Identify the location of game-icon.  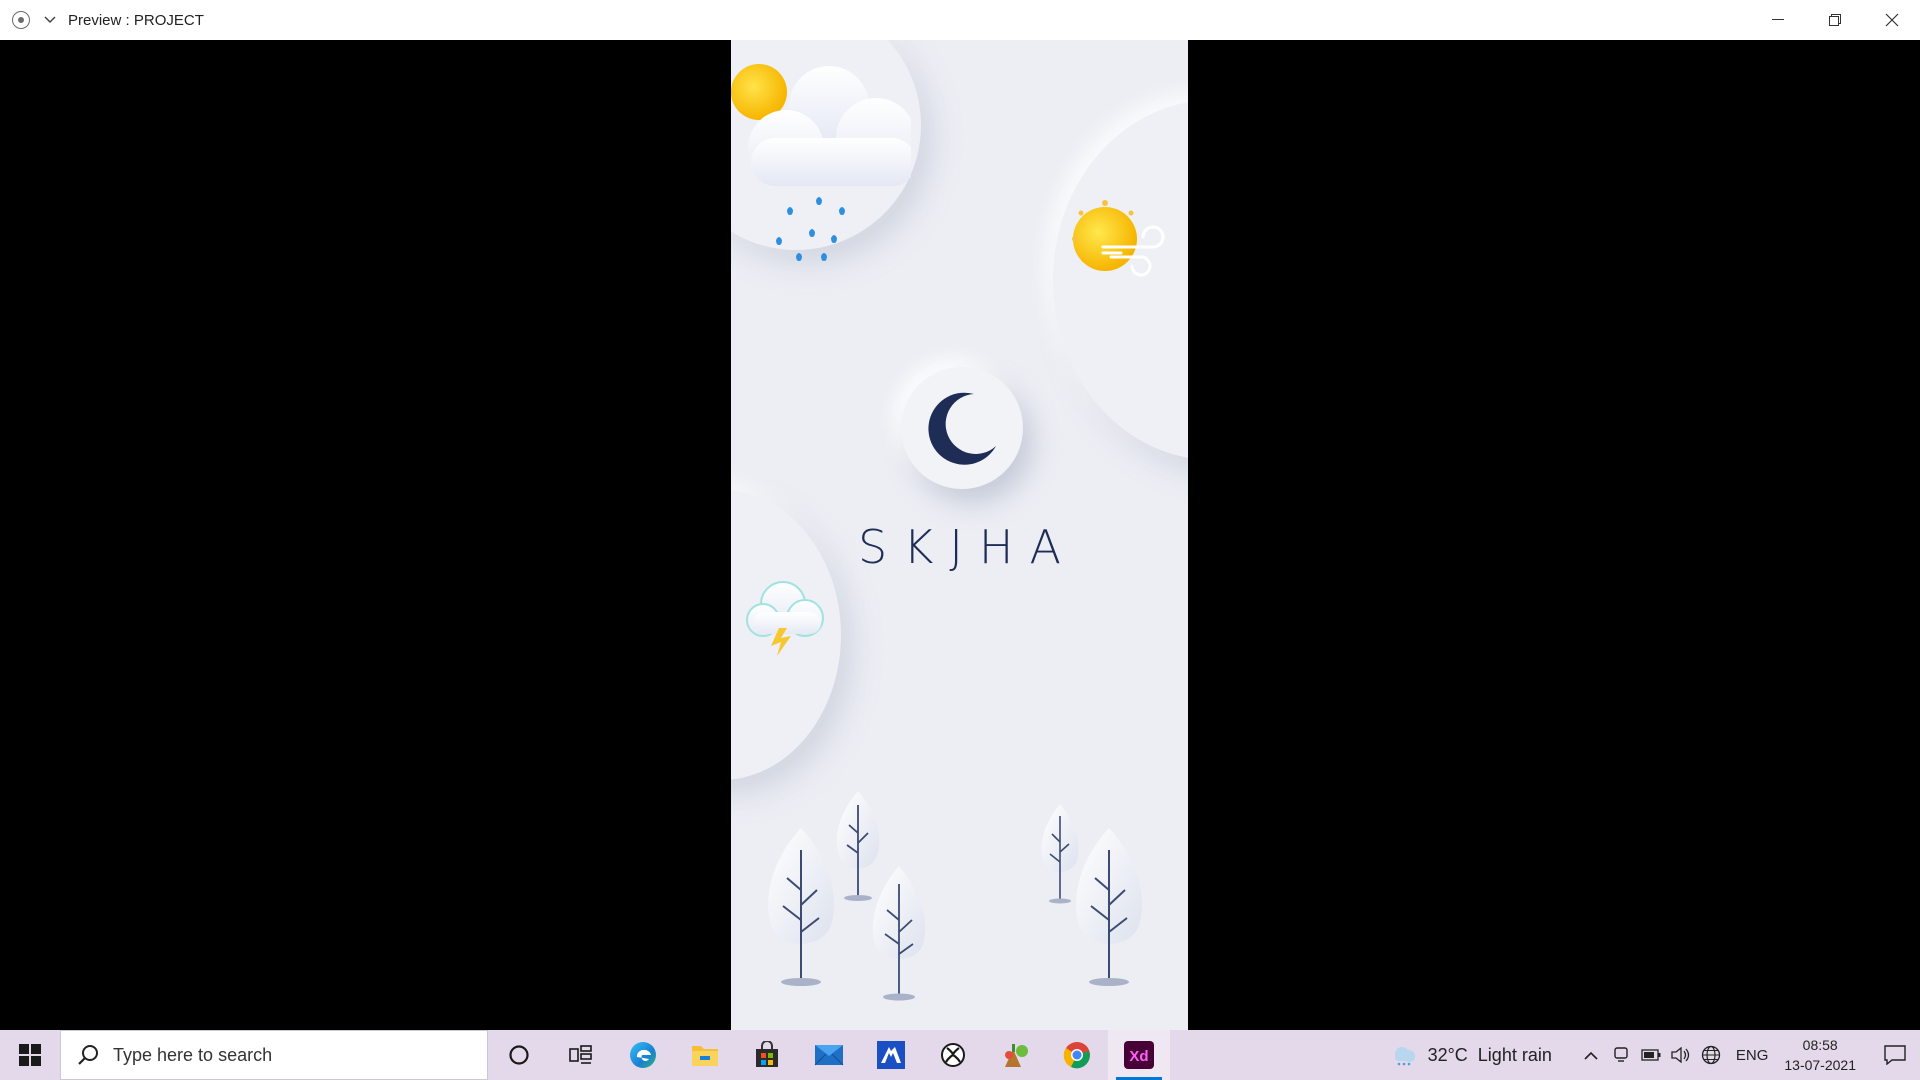
(1015, 1055).